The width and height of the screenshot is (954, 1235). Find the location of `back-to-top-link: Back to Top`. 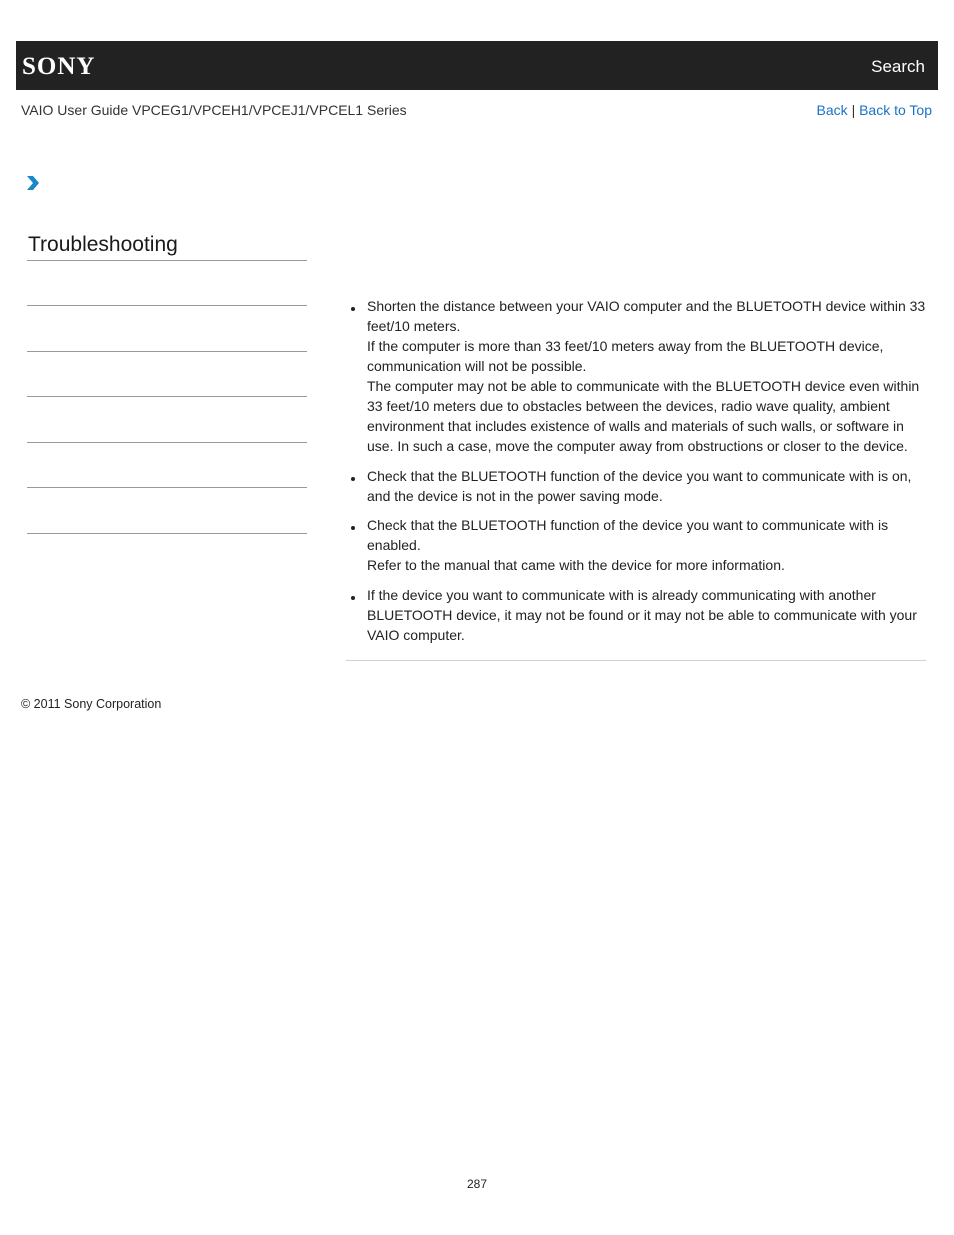

back-to-top-link: Back to Top is located at coordinates (895, 110).